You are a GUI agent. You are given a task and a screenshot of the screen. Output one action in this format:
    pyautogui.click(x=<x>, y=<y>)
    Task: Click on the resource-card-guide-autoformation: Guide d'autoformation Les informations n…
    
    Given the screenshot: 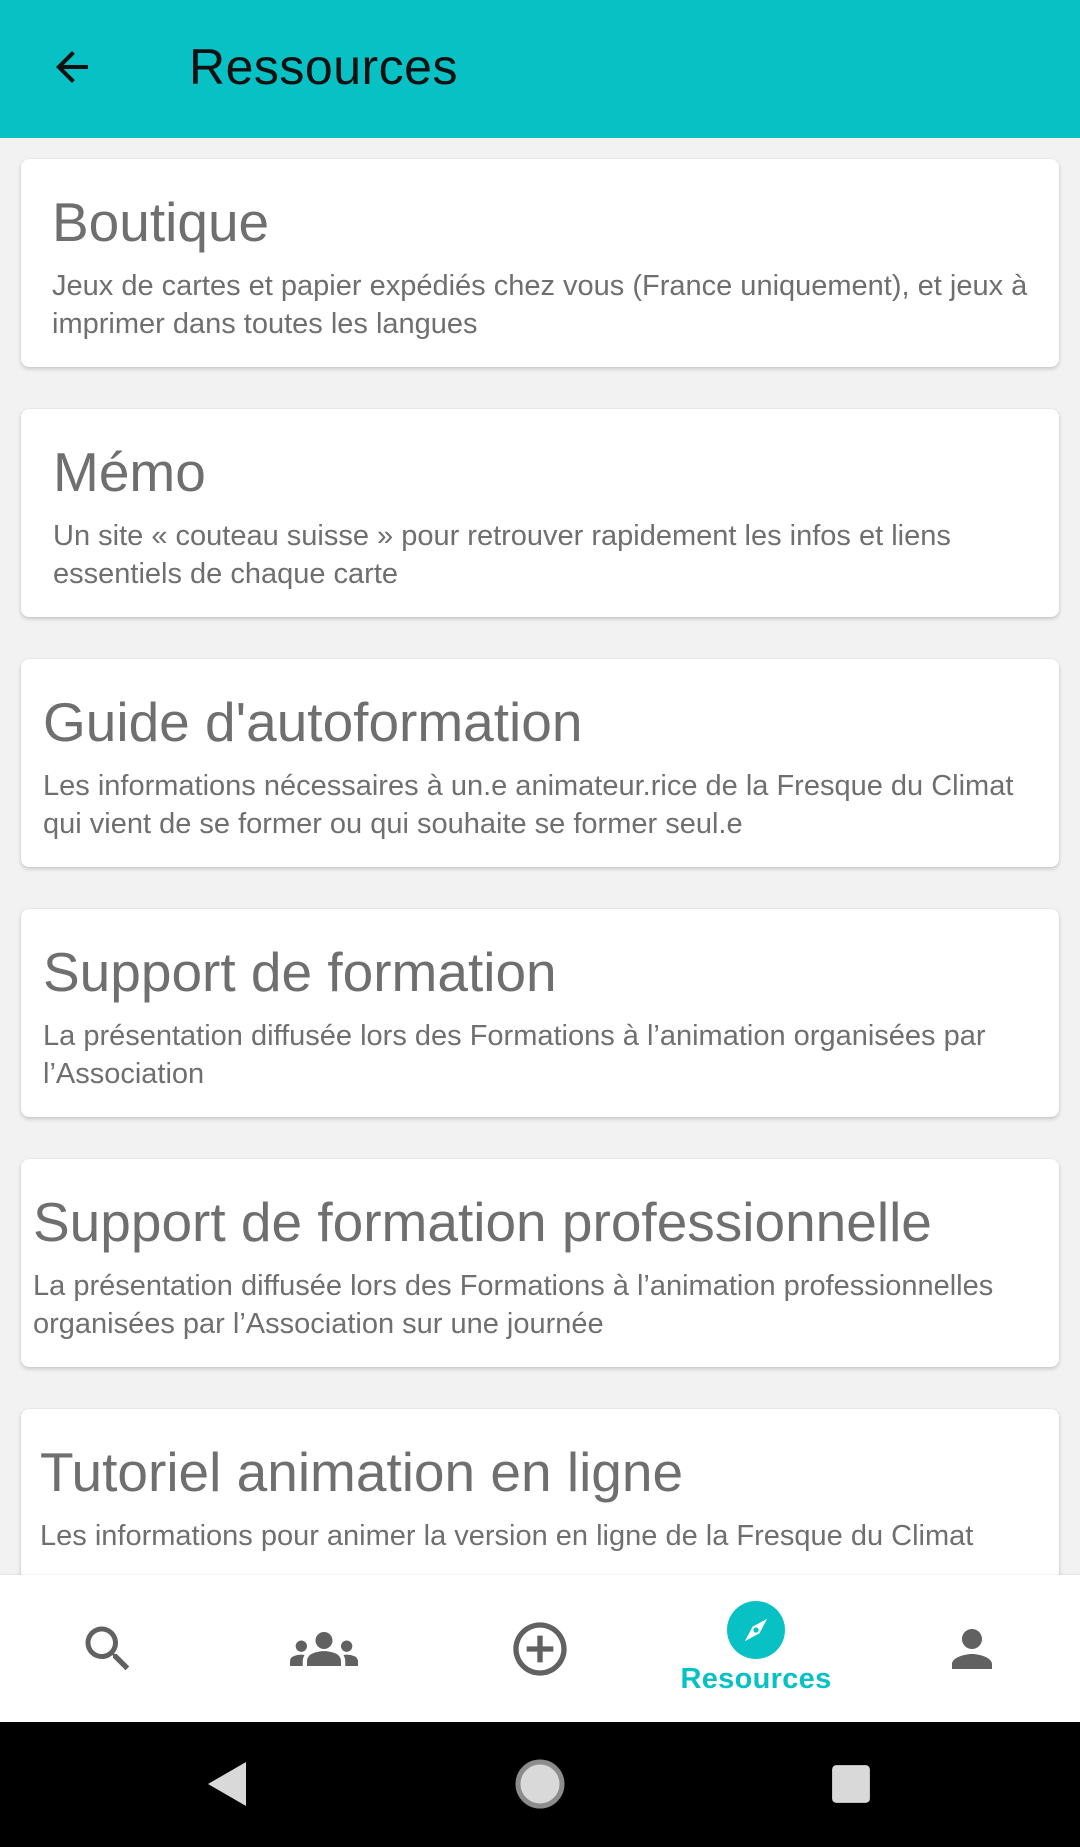 What is the action you would take?
    pyautogui.click(x=540, y=763)
    